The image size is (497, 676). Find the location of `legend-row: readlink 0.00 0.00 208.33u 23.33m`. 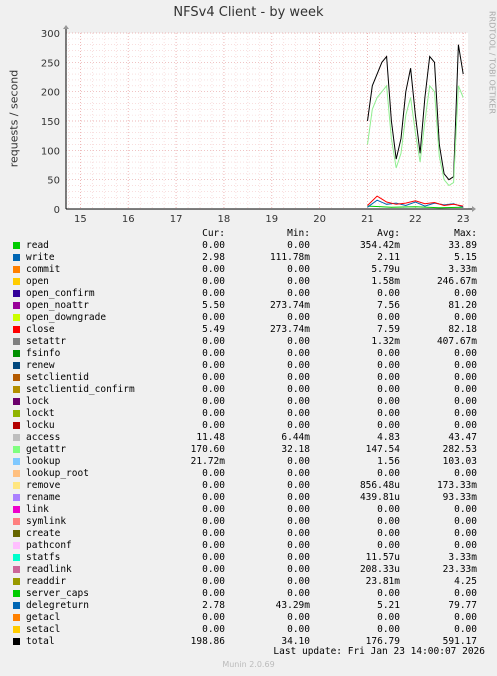

legend-row: readlink 0.00 0.00 208.33u 23.33m is located at coordinates (248, 570).